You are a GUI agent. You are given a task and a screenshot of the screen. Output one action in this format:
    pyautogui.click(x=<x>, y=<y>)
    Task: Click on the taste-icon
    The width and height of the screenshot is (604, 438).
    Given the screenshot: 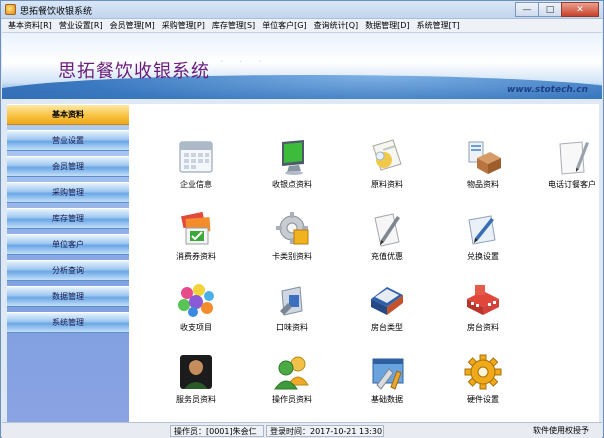 What is the action you would take?
    pyautogui.click(x=291, y=301)
    